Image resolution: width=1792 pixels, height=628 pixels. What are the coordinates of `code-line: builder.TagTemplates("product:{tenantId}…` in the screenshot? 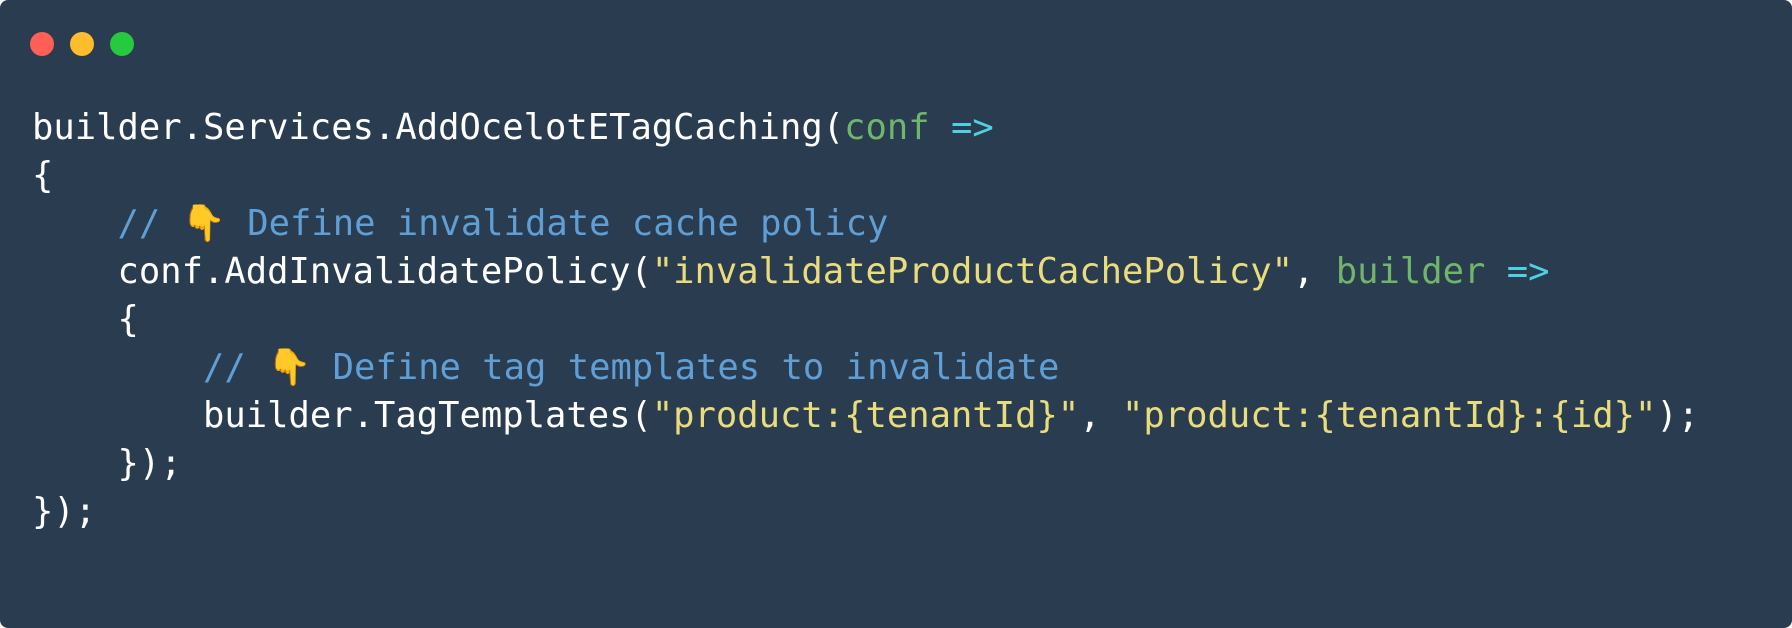 It's located at (865, 416).